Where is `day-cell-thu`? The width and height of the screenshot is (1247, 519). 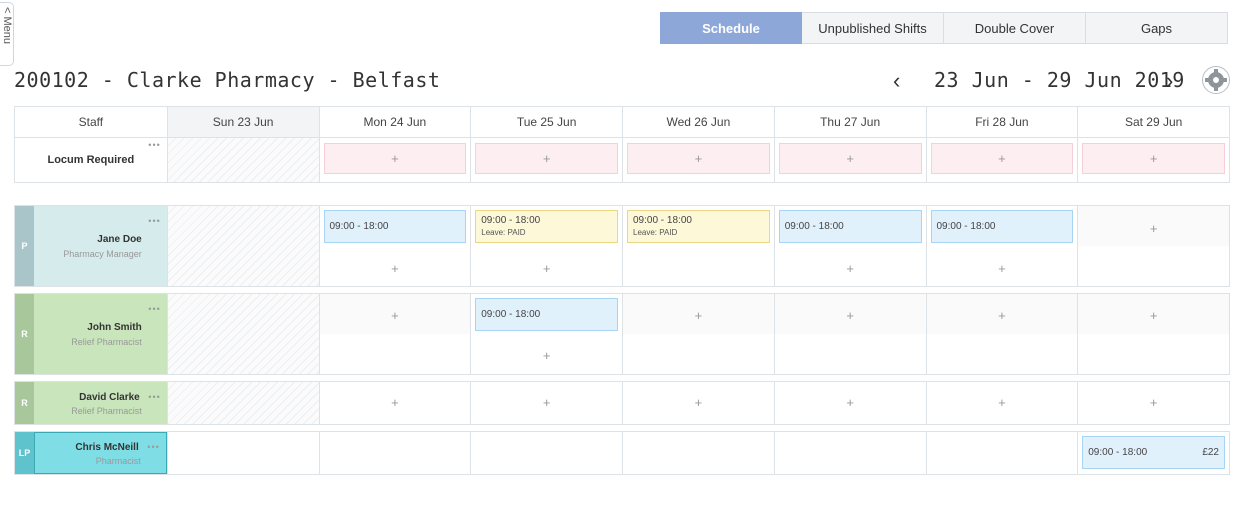 day-cell-thu is located at coordinates (849, 453).